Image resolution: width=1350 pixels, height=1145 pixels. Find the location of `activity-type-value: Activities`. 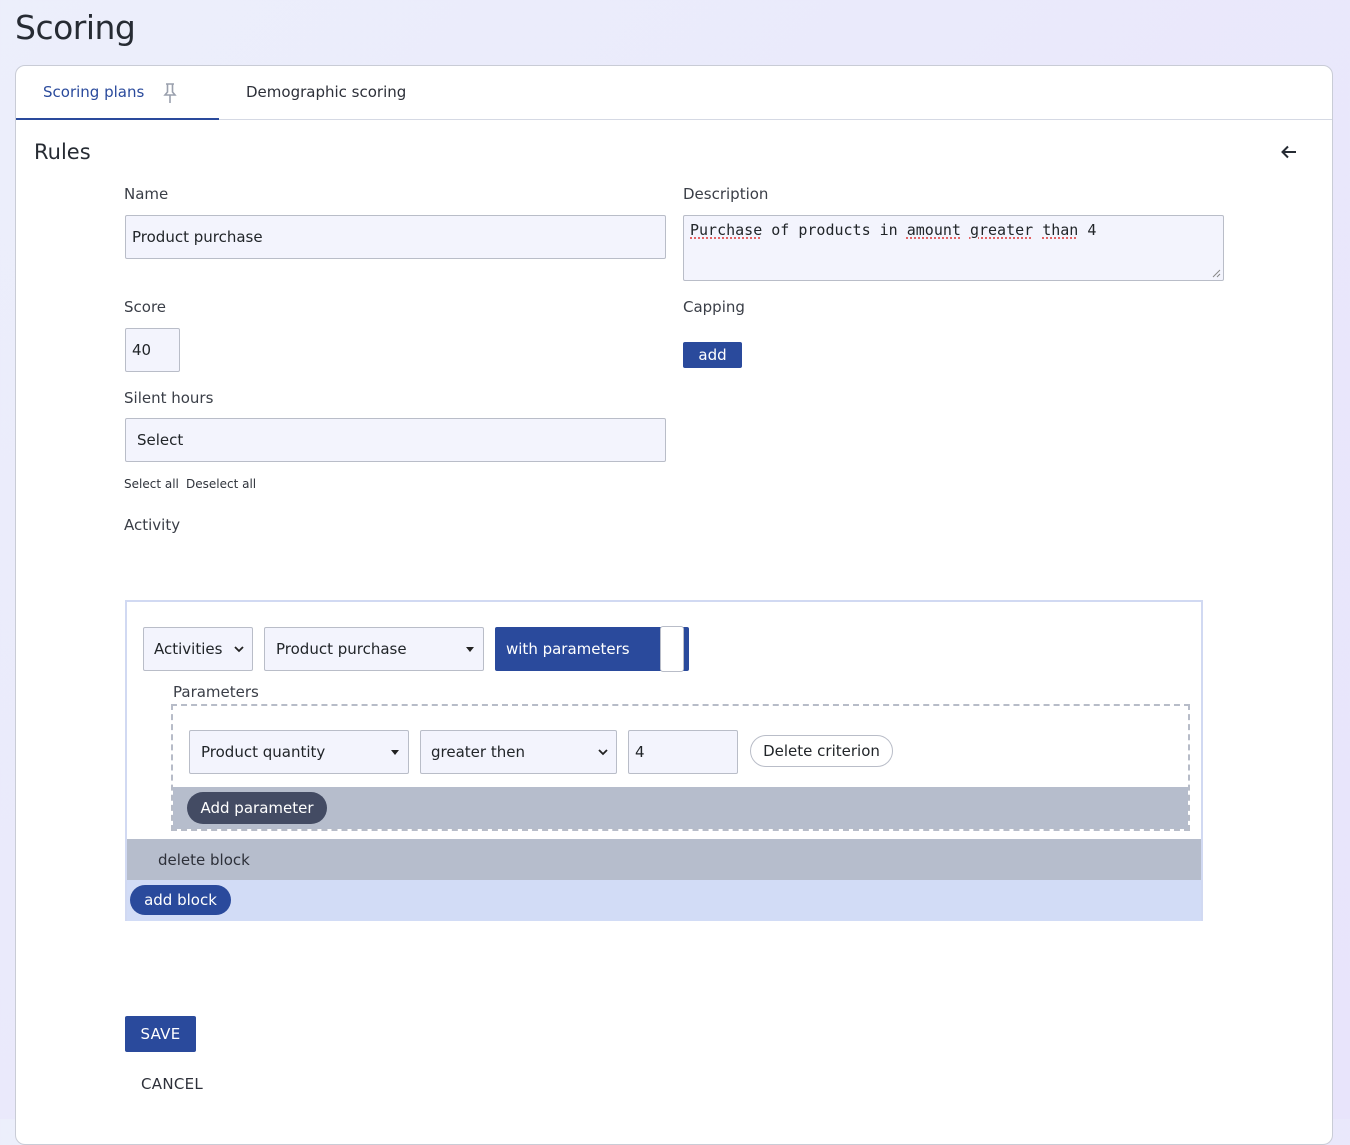

activity-type-value: Activities is located at coordinates (188, 649).